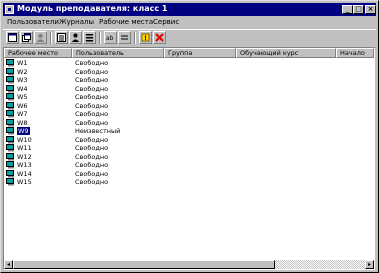  Describe the element at coordinates (22, 105) in the screenshot. I see `workstation-cell: W6` at that location.